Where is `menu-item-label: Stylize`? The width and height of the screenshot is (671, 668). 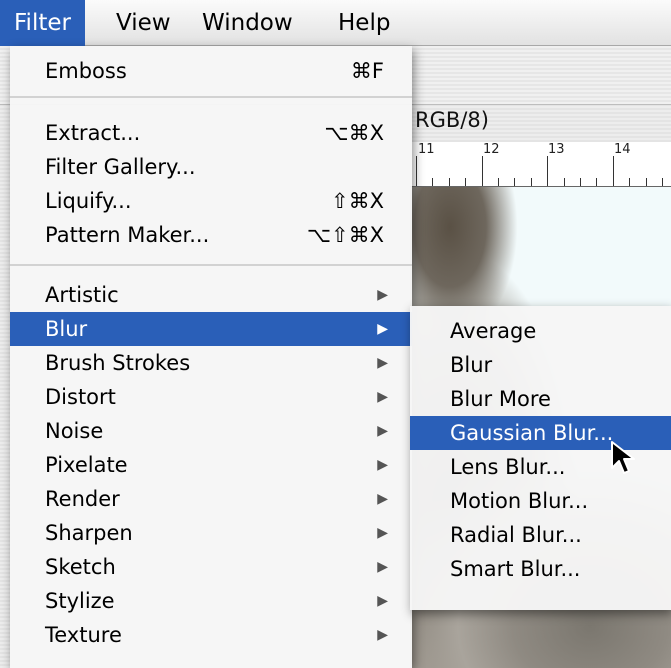 menu-item-label: Stylize is located at coordinates (80, 601).